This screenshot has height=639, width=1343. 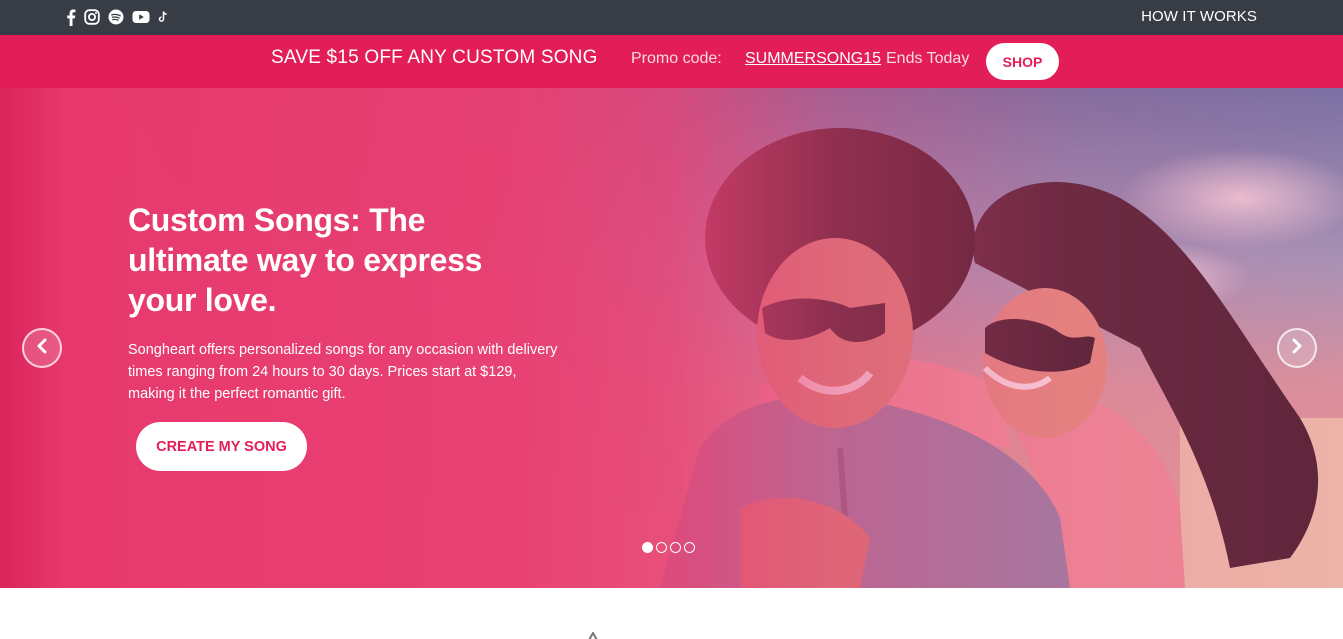 I want to click on instagram-icon, so click(x=92, y=17).